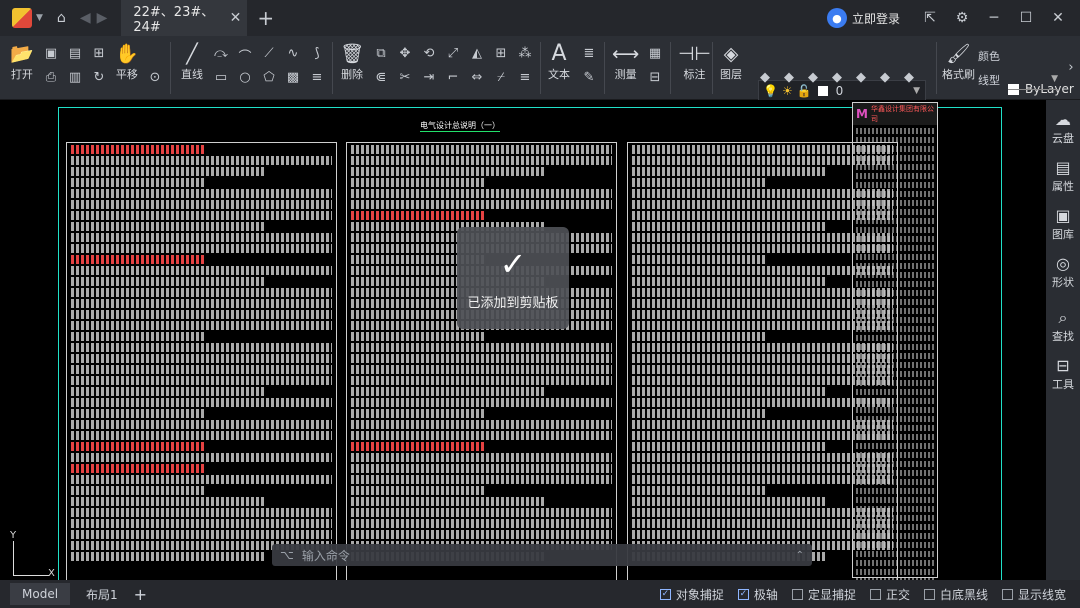 The width and height of the screenshot is (1080, 608). I want to click on print-icon: ⎙, so click(51, 77).